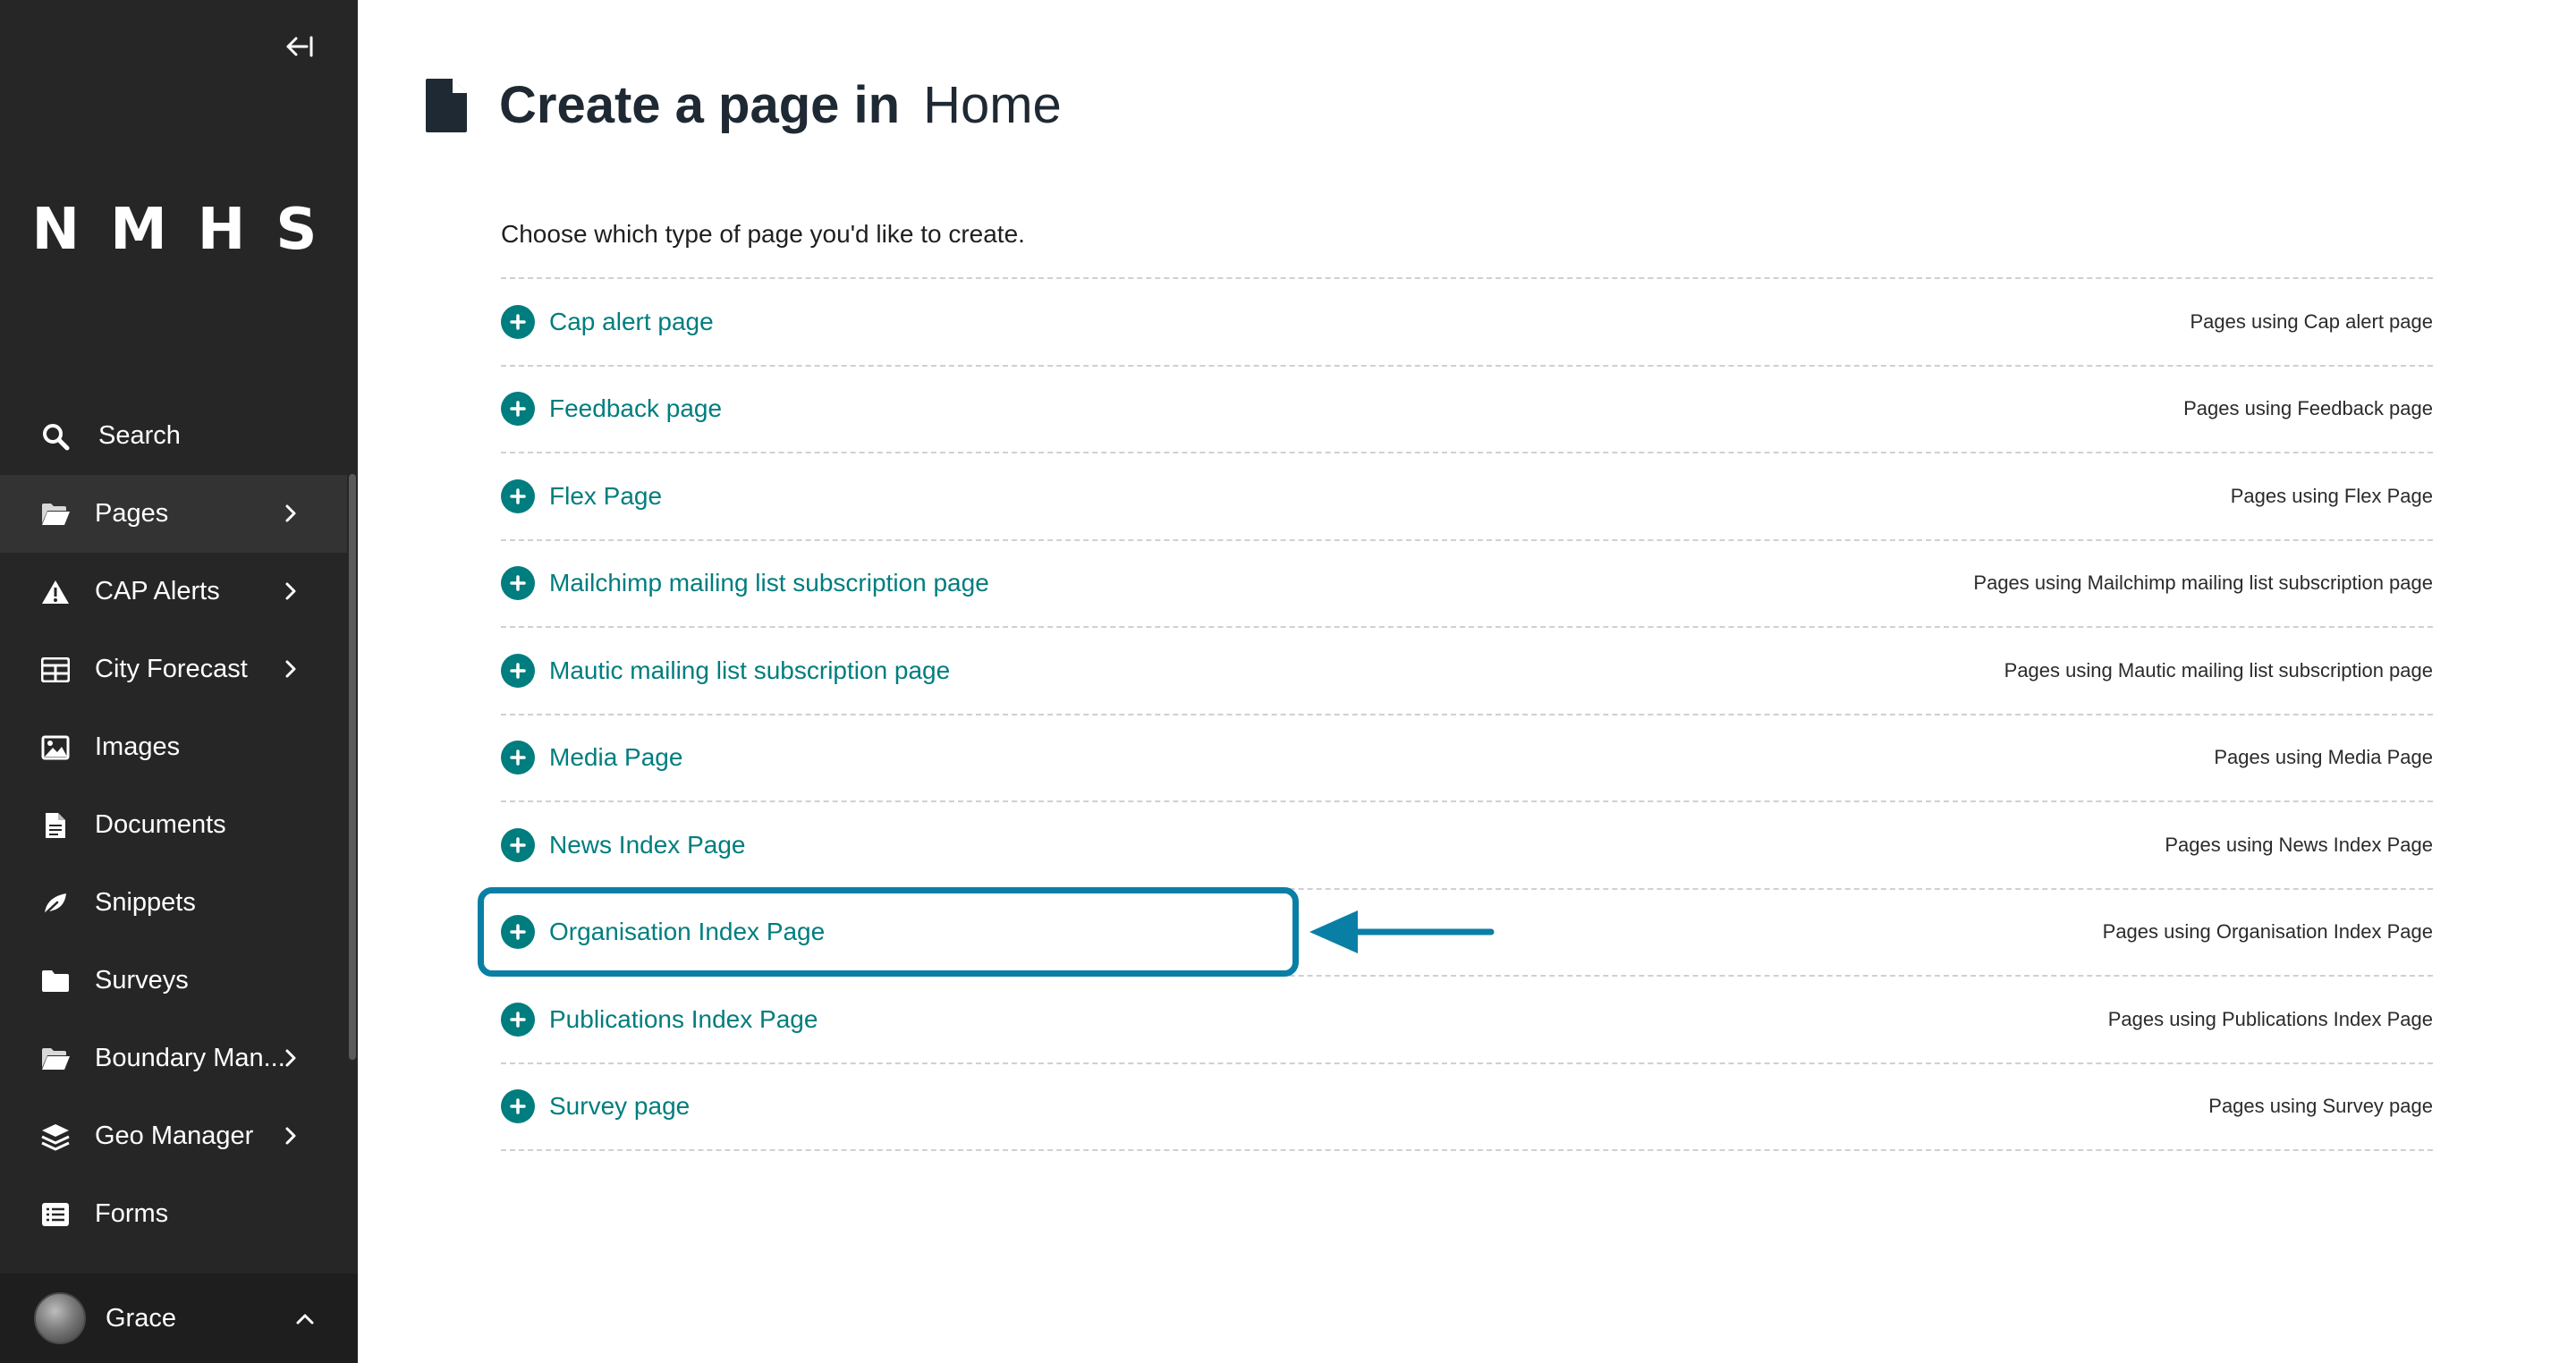 The image size is (2576, 1363). Describe the element at coordinates (157, 591) in the screenshot. I see `sidebar-item-label: CAP Alerts` at that location.